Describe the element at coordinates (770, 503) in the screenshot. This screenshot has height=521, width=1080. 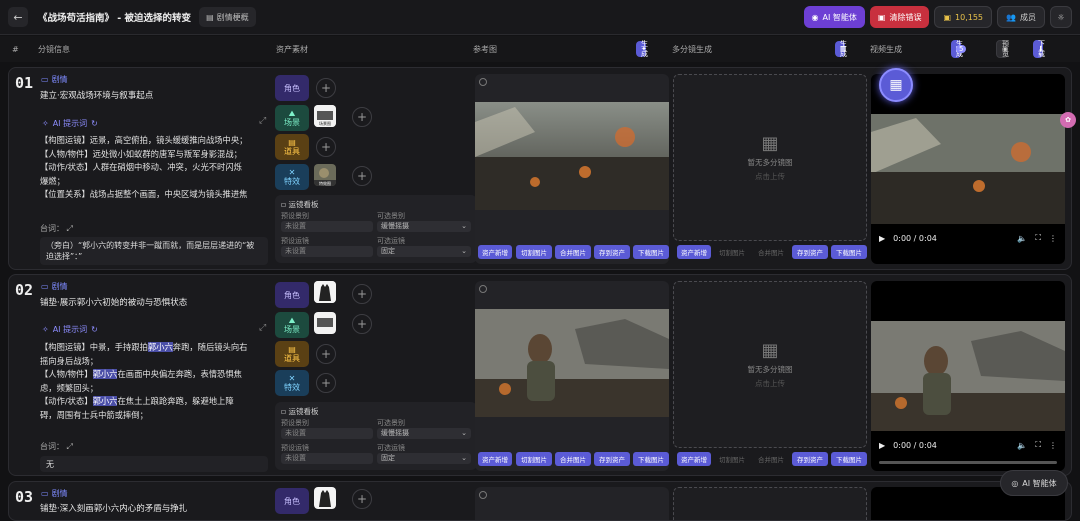
I see `multi-shot-upload` at that location.